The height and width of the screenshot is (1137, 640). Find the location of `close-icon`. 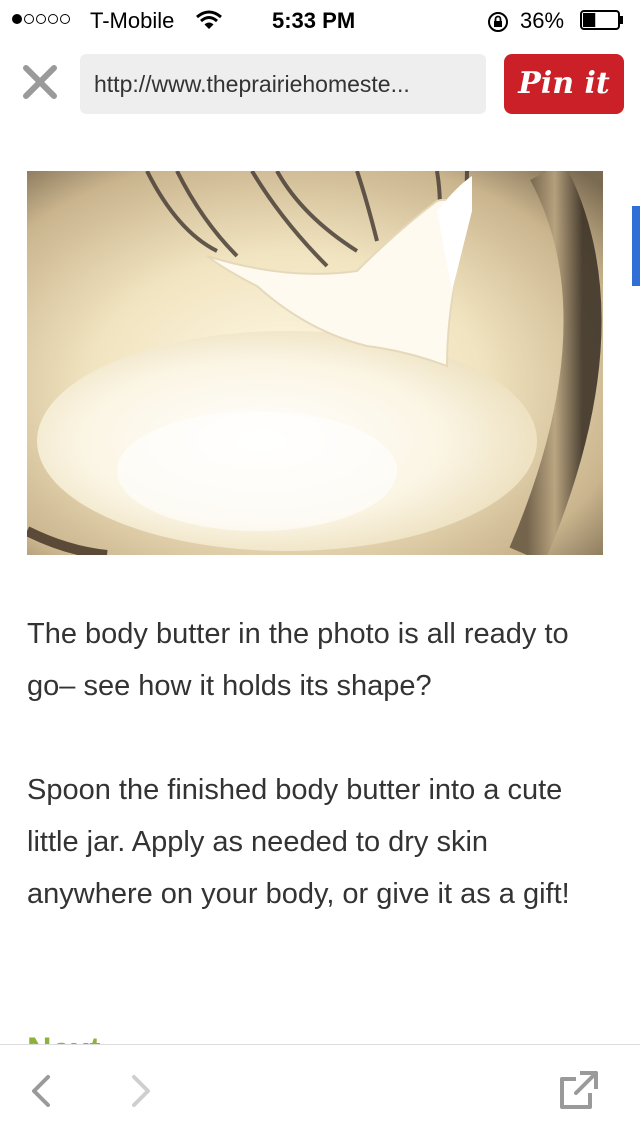

close-icon is located at coordinates (40, 82).